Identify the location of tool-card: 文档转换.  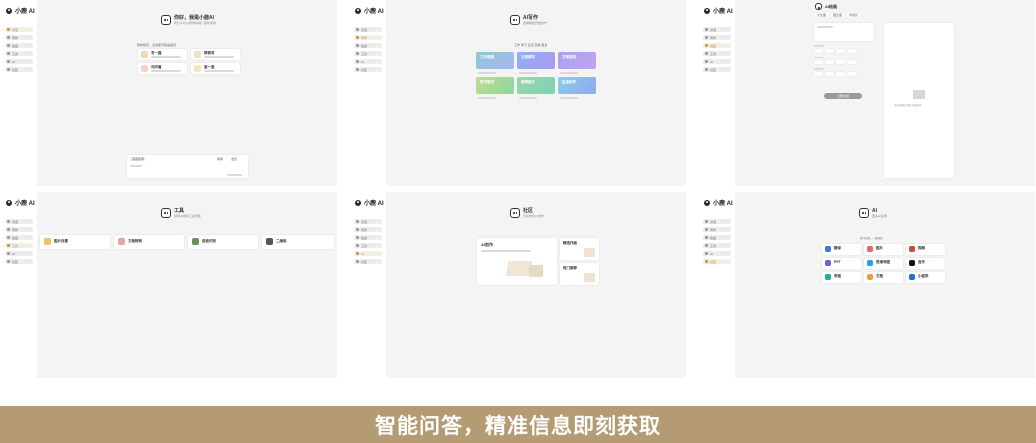
(149, 242).